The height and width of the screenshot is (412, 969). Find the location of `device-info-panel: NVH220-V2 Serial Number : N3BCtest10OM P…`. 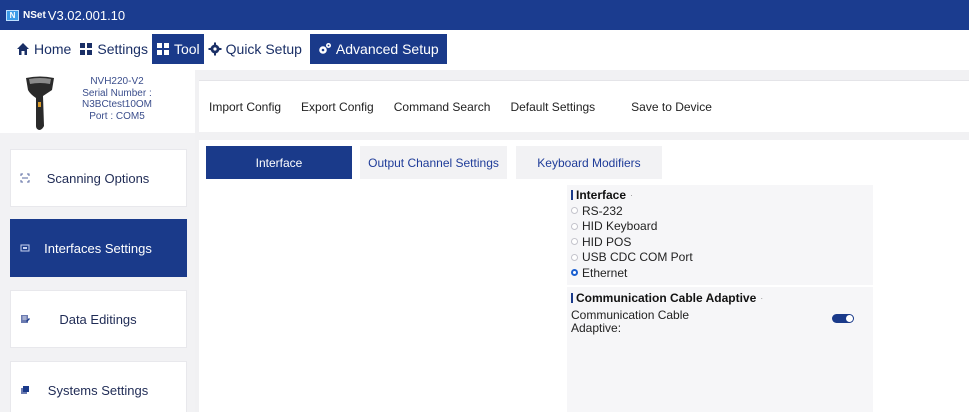

device-info-panel: NVH220-V2 Serial Number : N3BCtest10OM P… is located at coordinates (97, 101).